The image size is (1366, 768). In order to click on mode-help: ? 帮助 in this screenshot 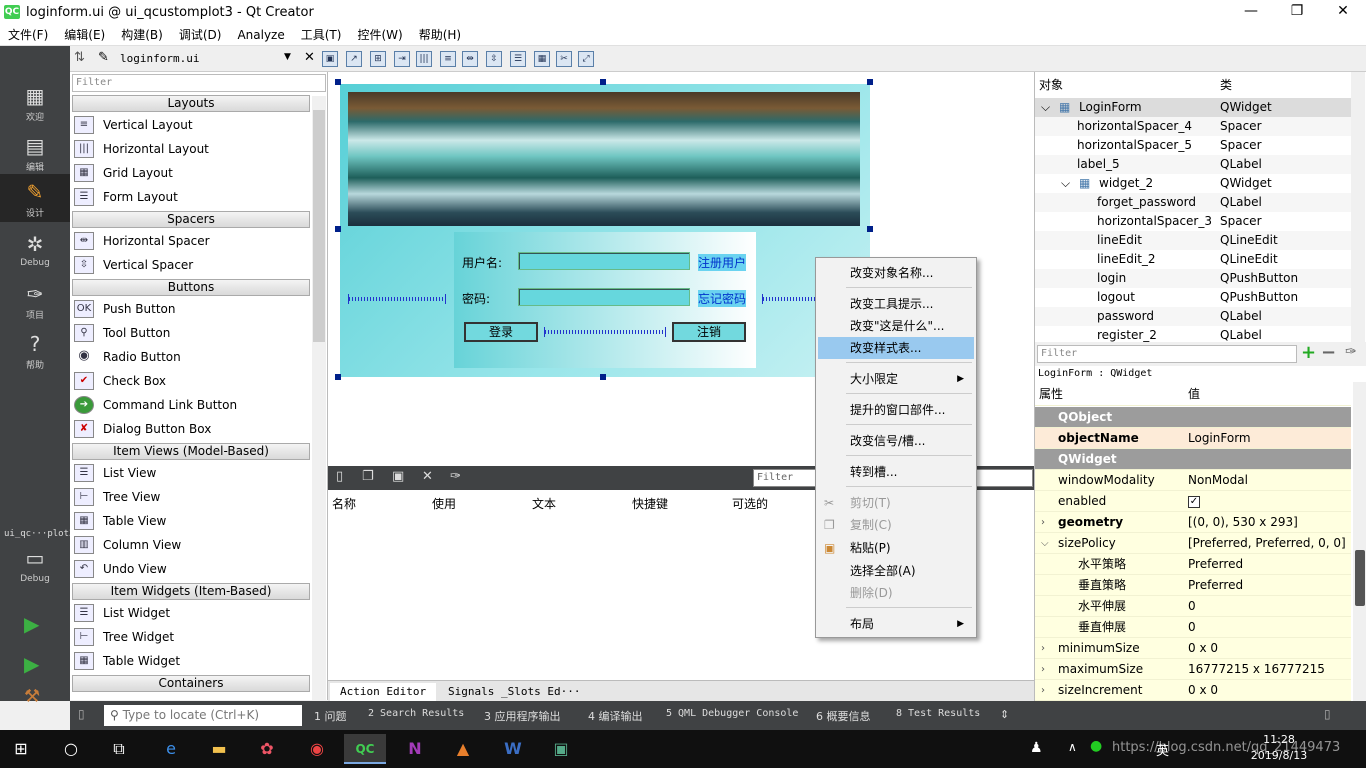, I will do `click(35, 350)`.